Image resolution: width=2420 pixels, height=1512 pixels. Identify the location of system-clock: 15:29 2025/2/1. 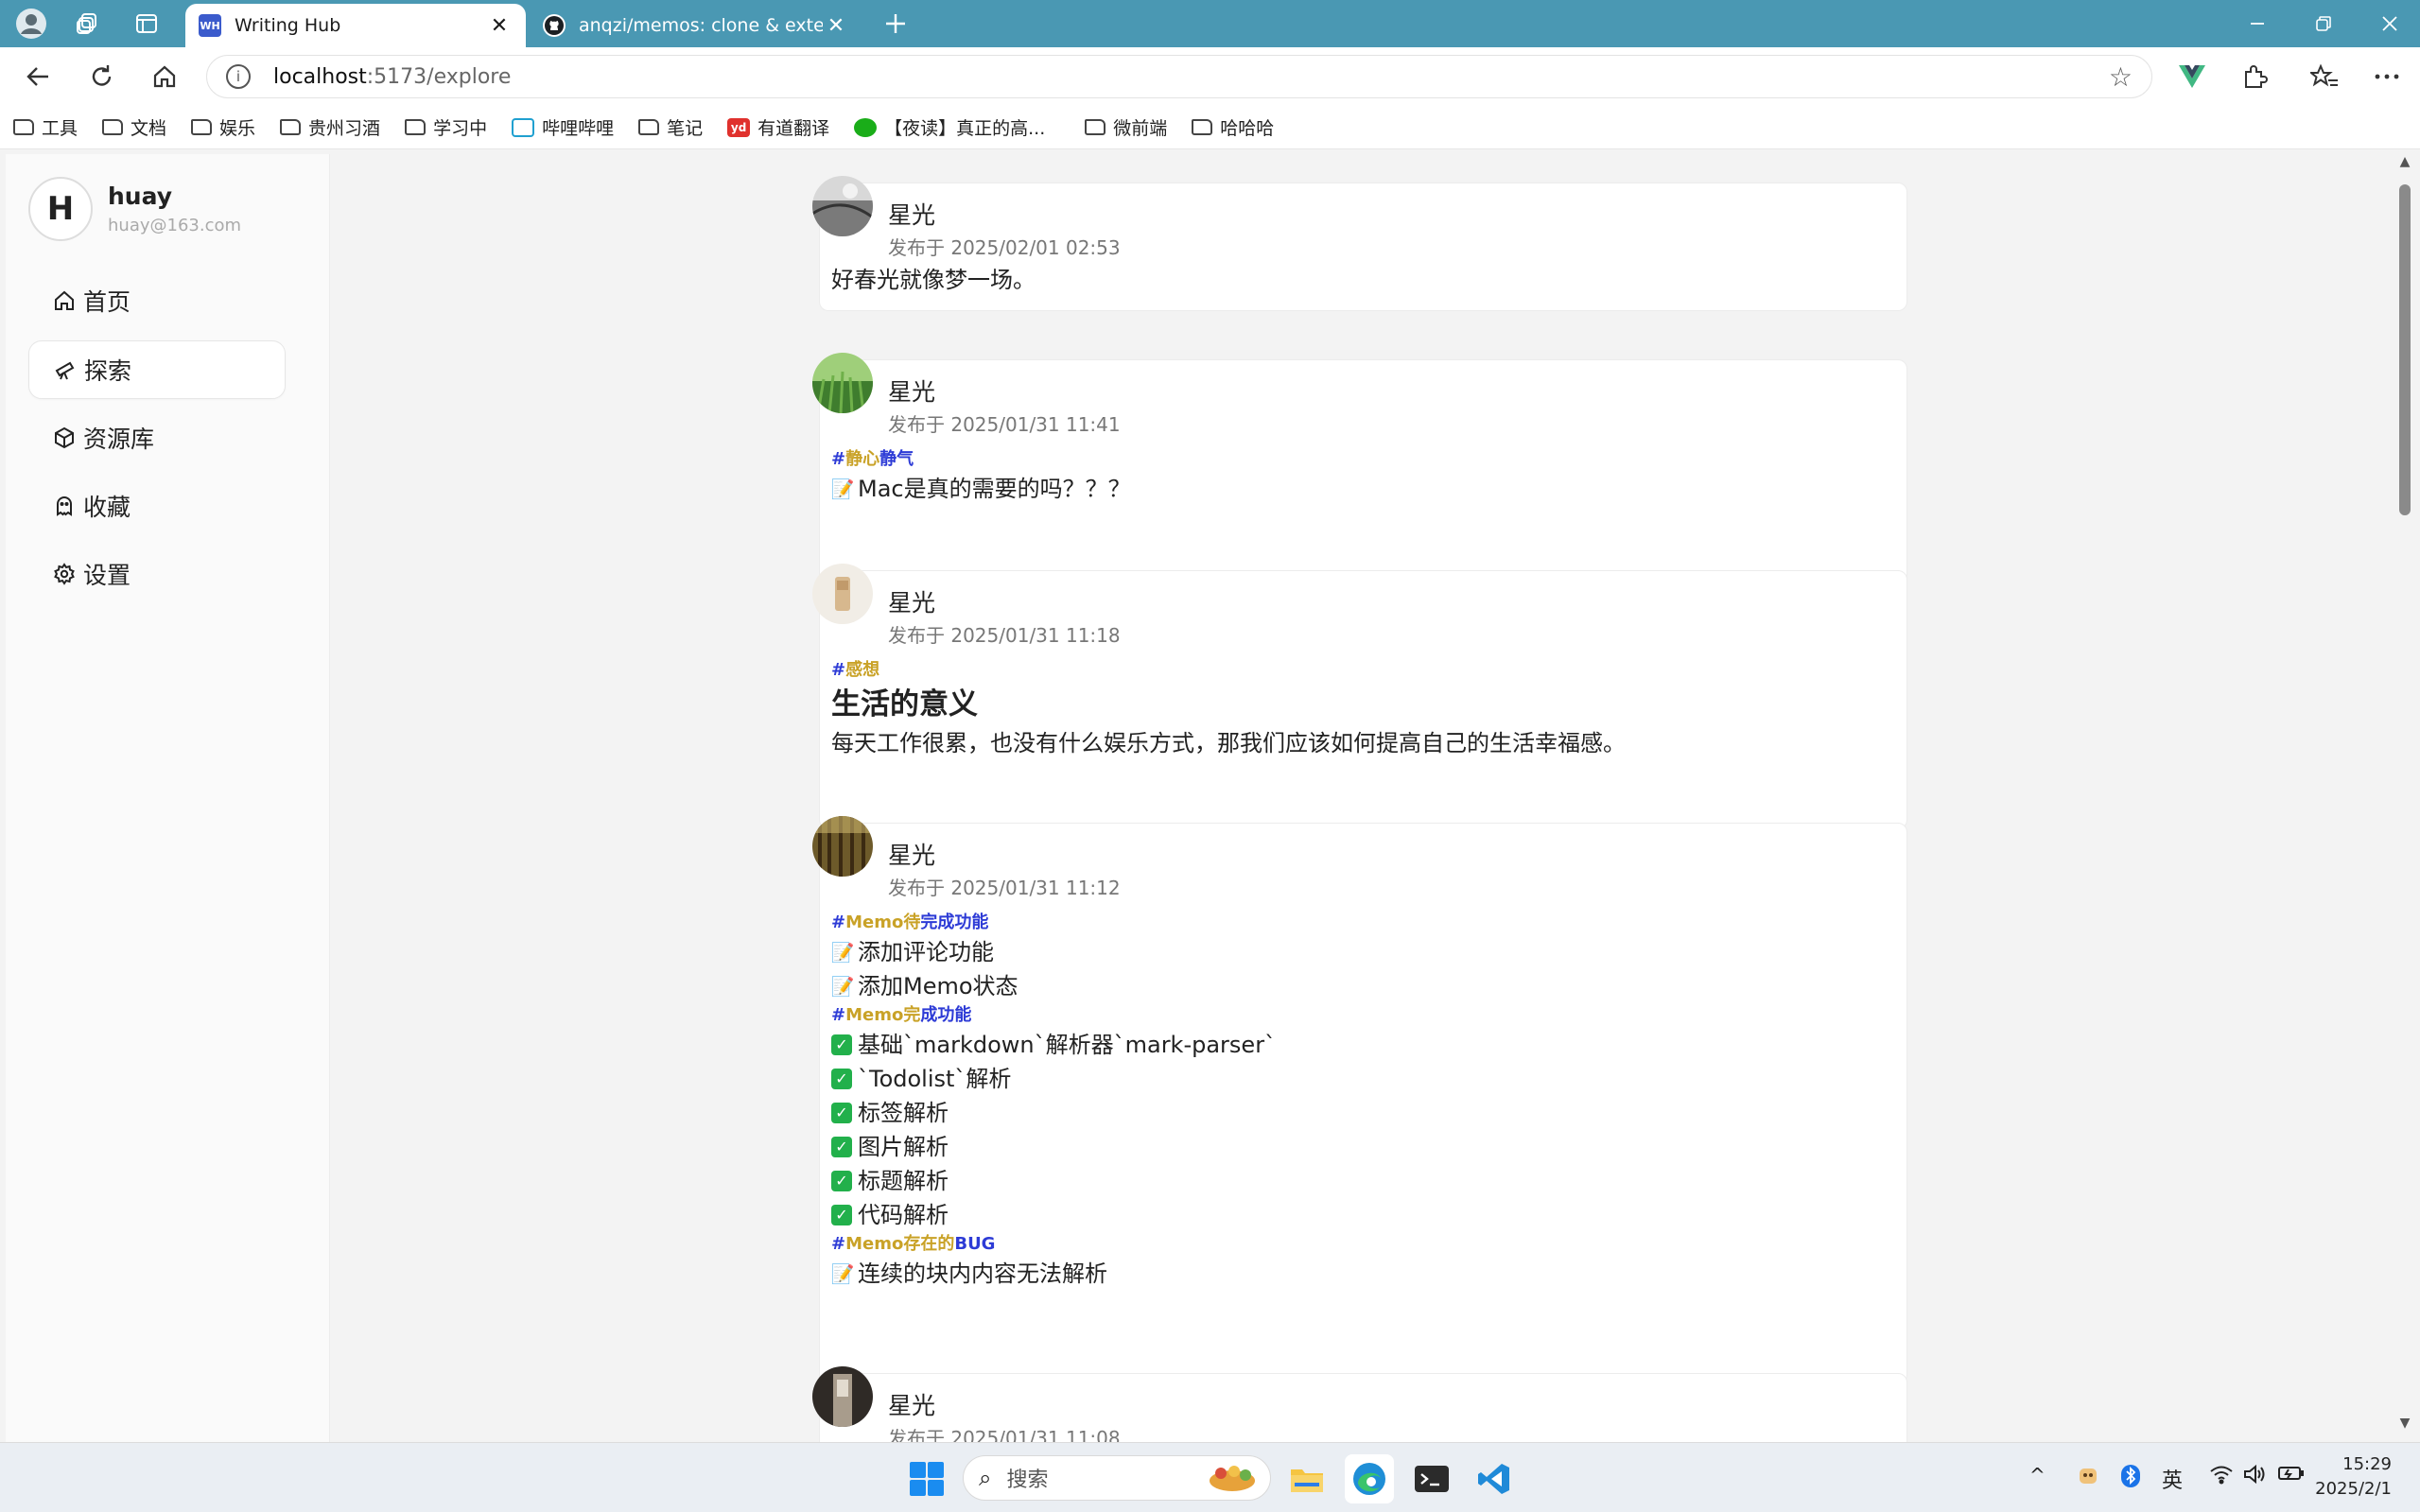
(2354, 1477).